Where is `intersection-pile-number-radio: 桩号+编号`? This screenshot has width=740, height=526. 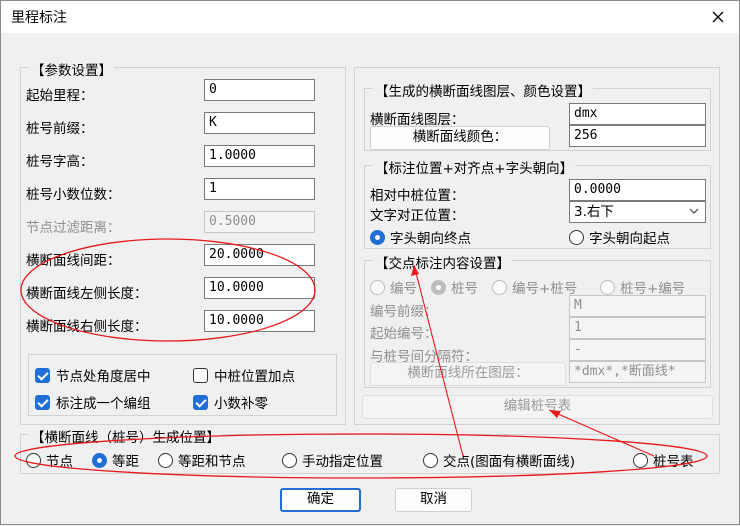 intersection-pile-number-radio: 桩号+编号 is located at coordinates (642, 287).